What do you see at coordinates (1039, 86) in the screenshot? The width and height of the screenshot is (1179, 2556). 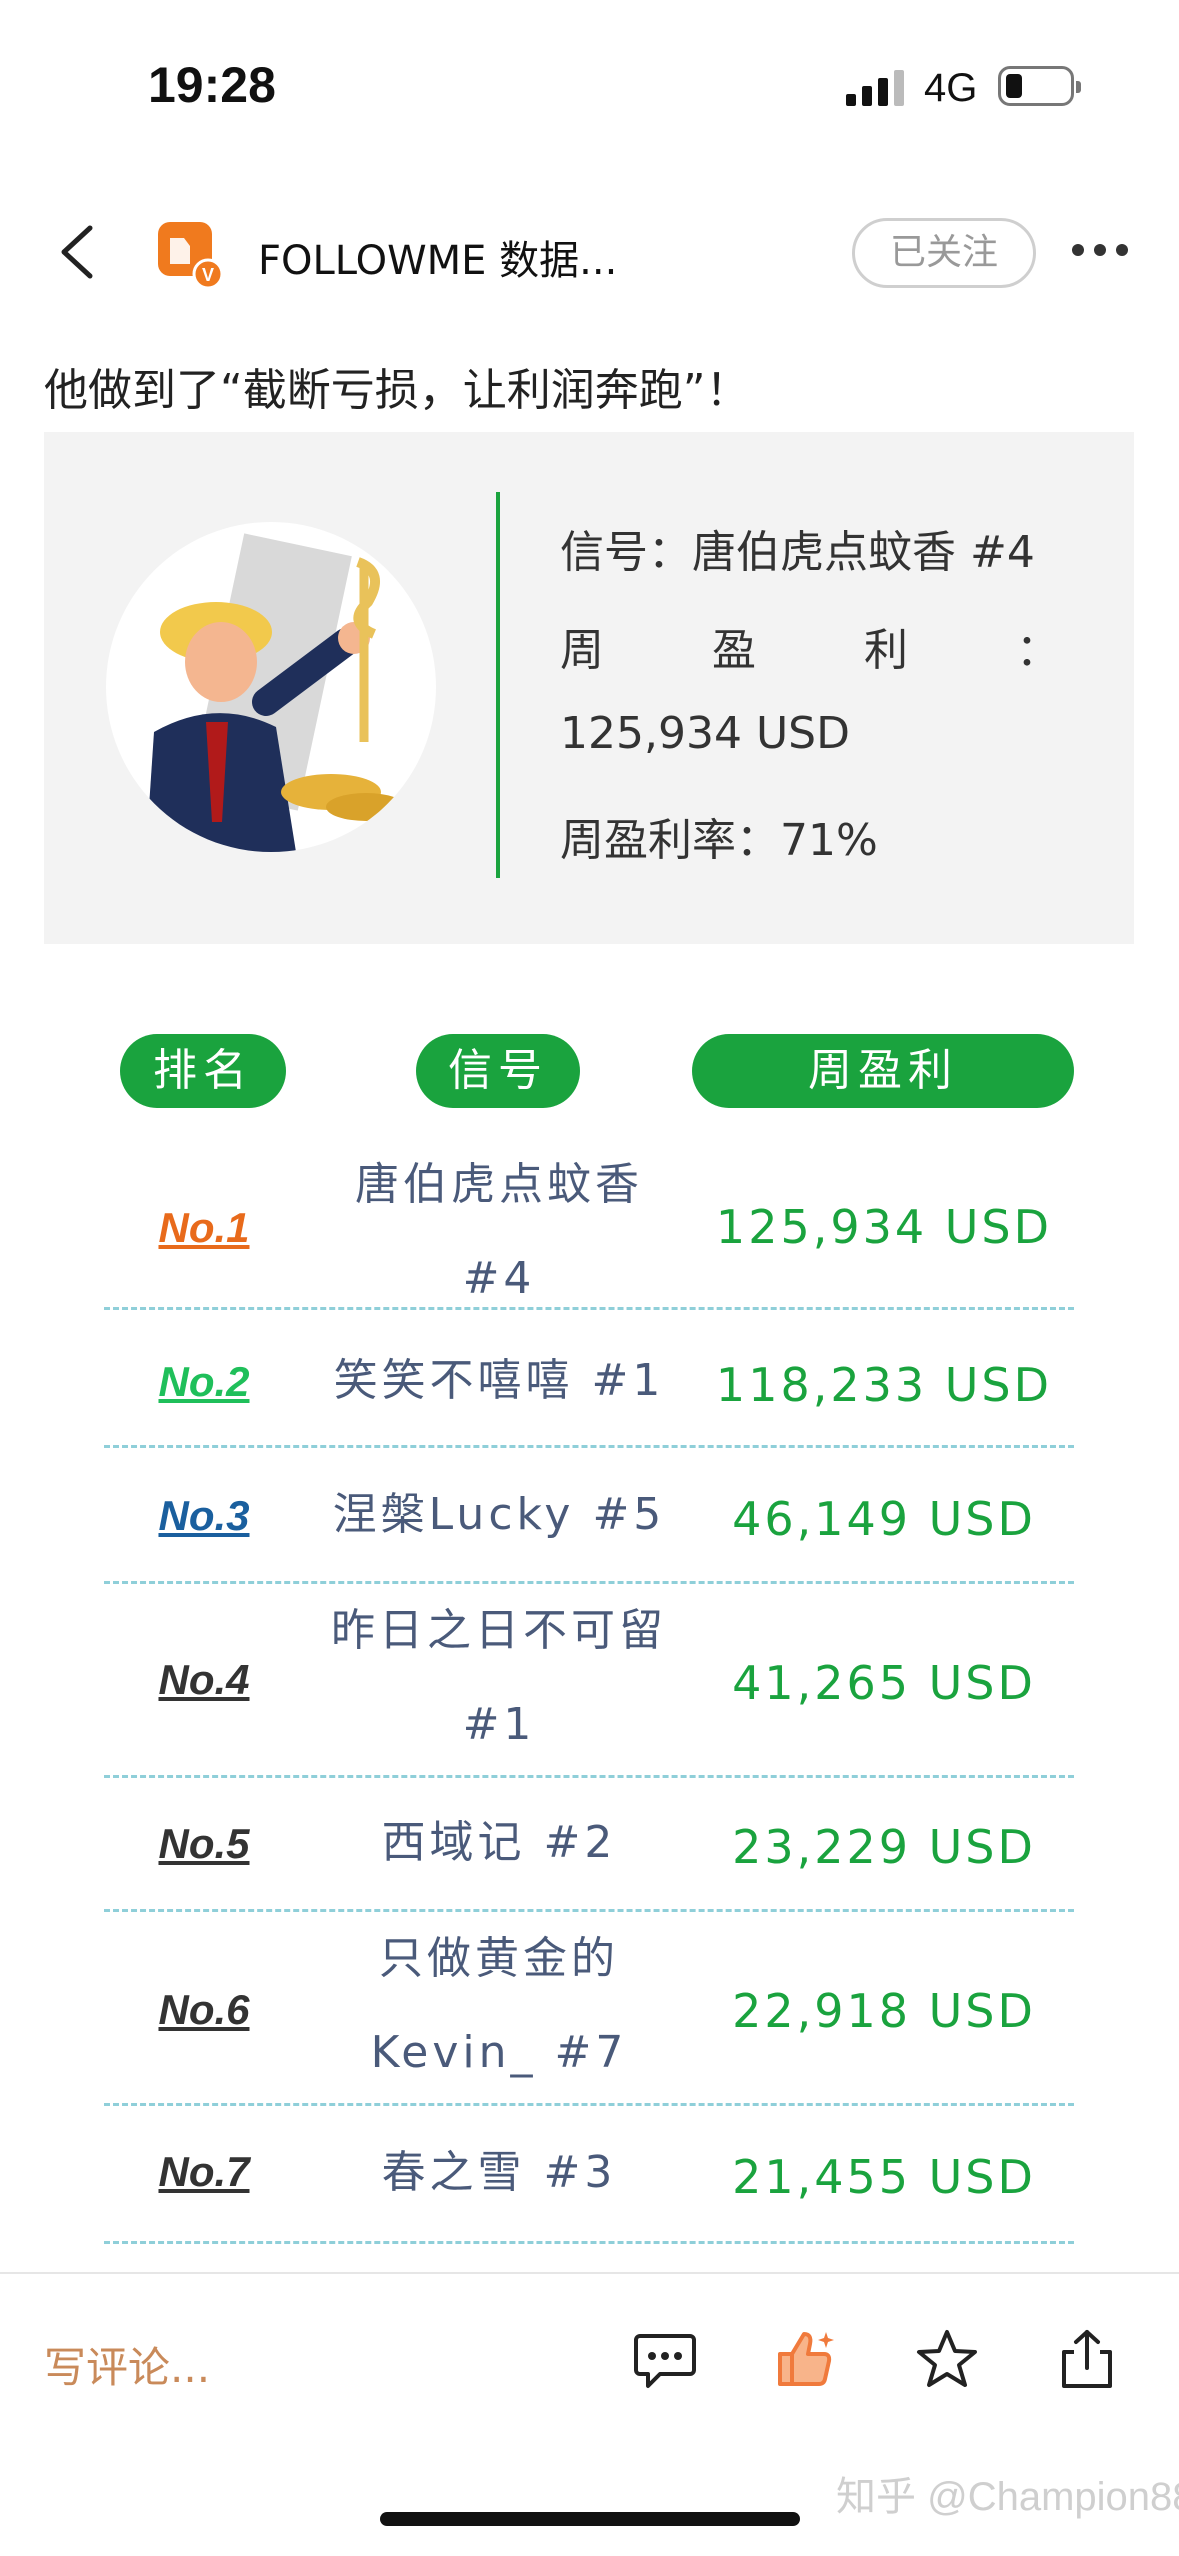 I see `battery-icon` at bounding box center [1039, 86].